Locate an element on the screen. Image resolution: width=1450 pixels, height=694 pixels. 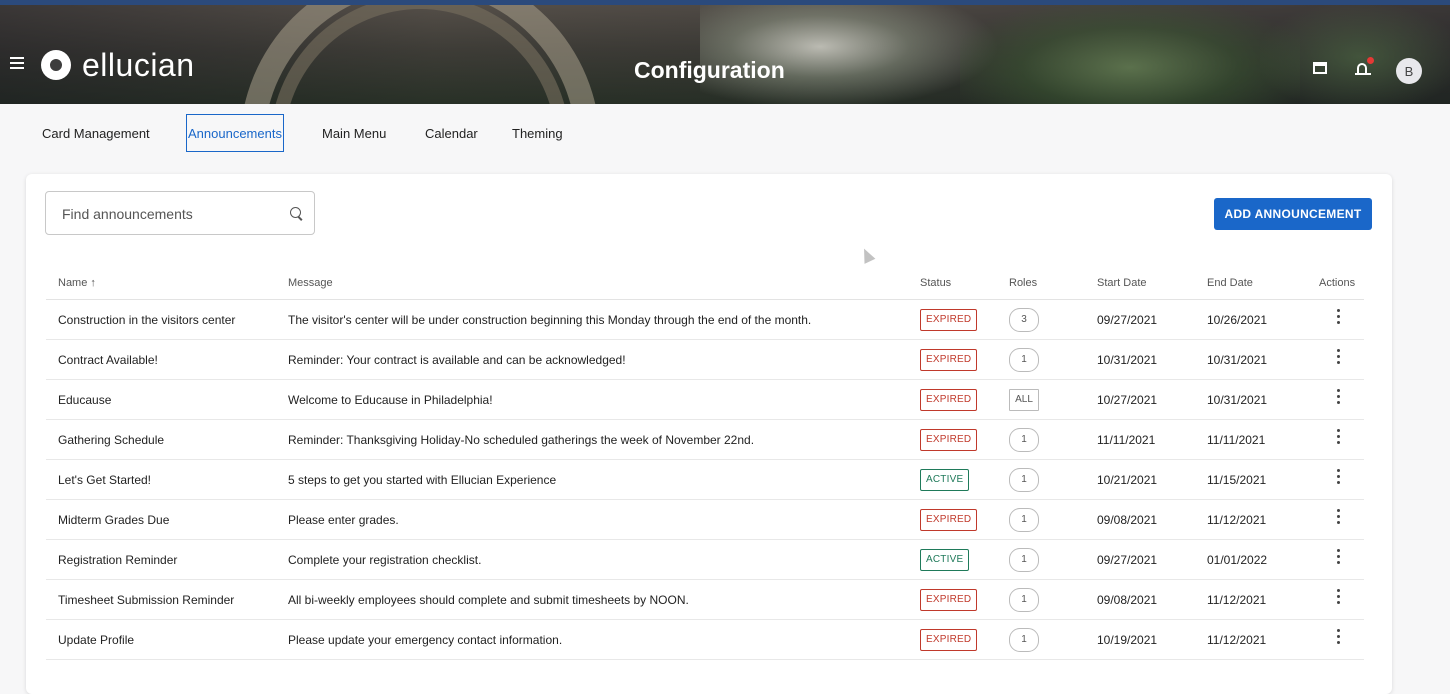
column-header-roles: Roles is located at coordinates (1041, 283).